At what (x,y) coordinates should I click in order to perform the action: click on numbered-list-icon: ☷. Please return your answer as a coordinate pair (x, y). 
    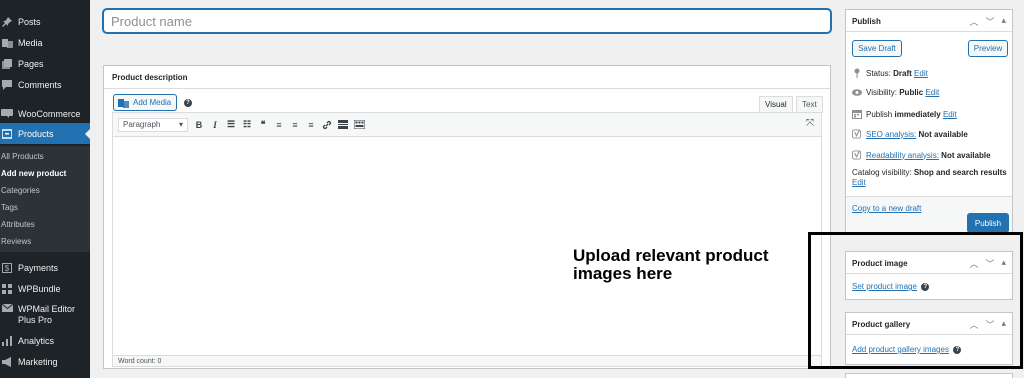
    Looking at the image, I should click on (247, 125).